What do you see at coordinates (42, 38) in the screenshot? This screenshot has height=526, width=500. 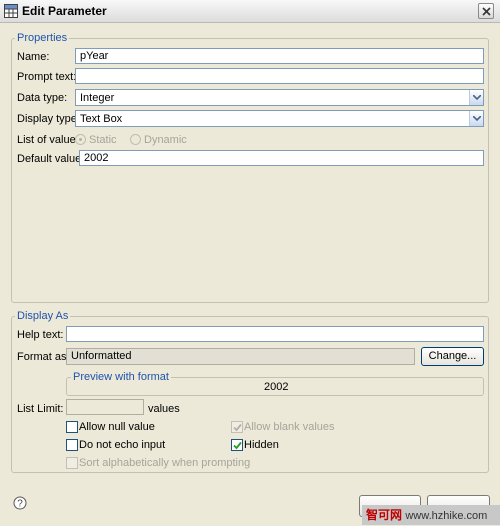 I see `properties-legend: Properties` at bounding box center [42, 38].